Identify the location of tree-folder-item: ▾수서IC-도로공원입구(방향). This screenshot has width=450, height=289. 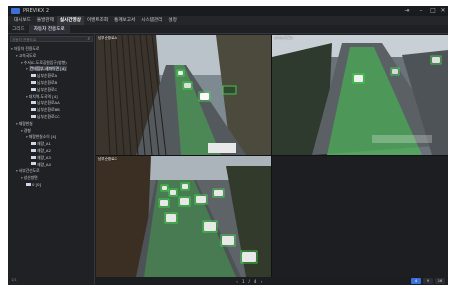
(44, 63).